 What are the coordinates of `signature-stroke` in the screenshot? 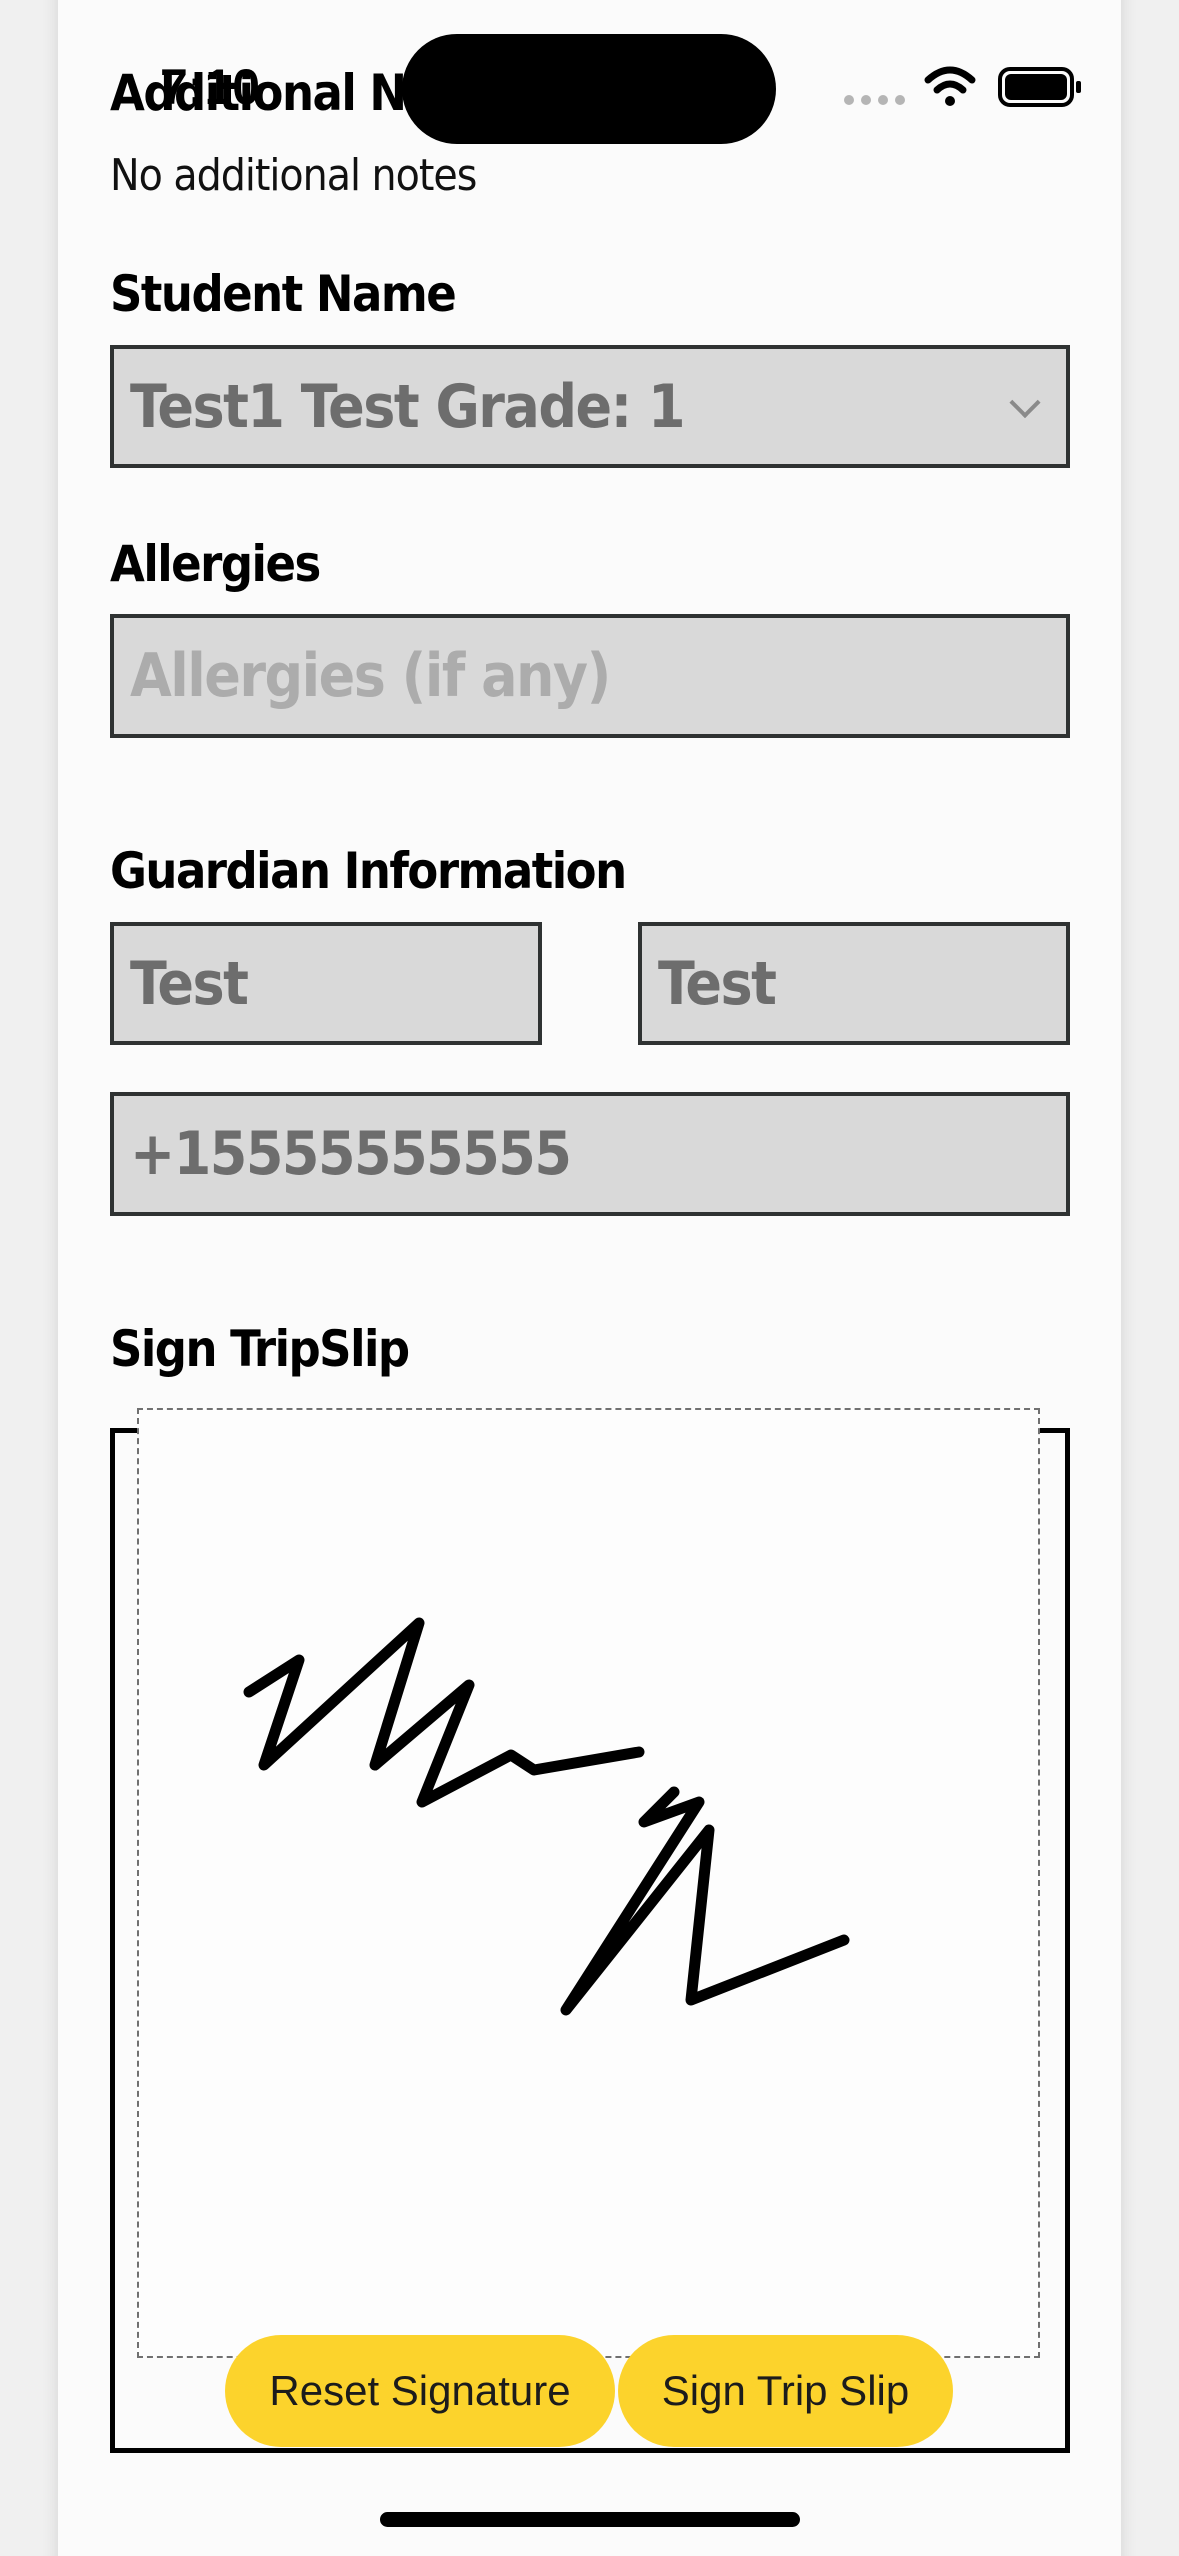 It's located at (546, 1816).